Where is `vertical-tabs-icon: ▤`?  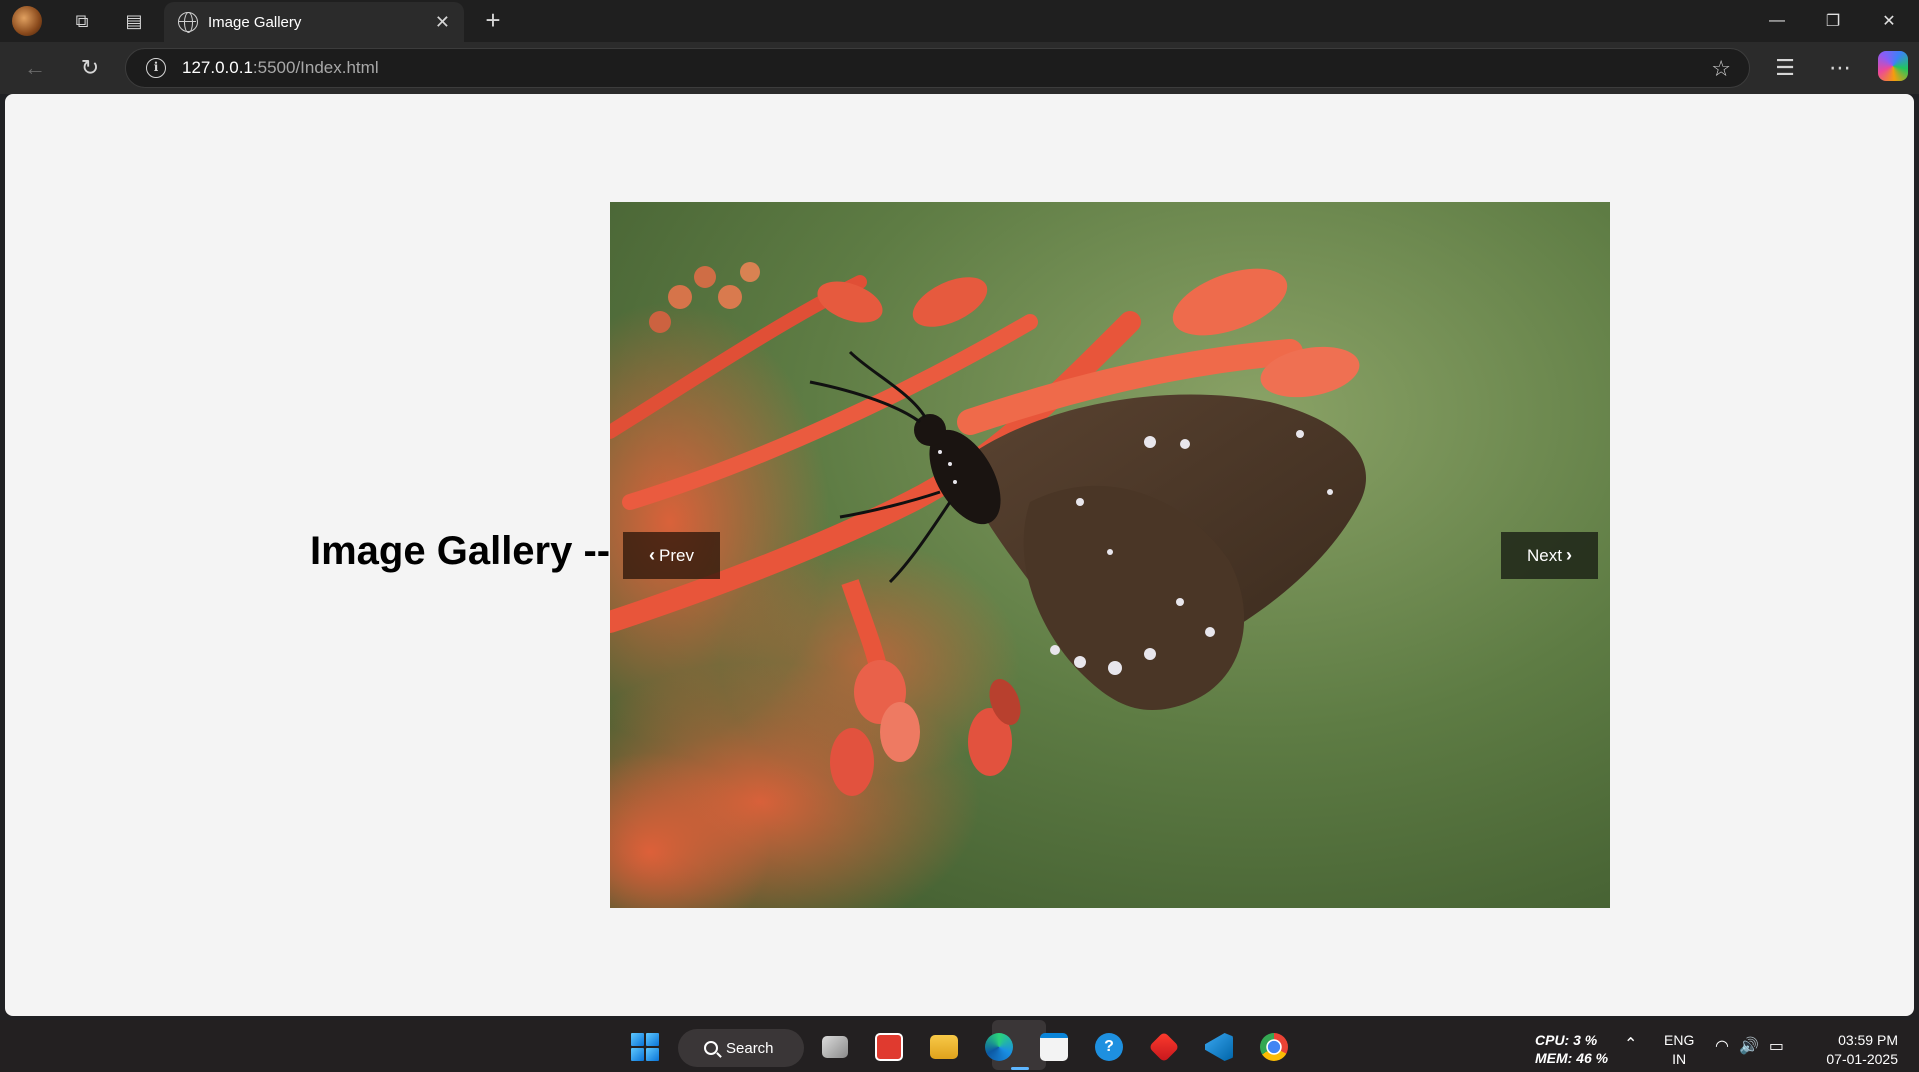 vertical-tabs-icon: ▤ is located at coordinates (134, 21).